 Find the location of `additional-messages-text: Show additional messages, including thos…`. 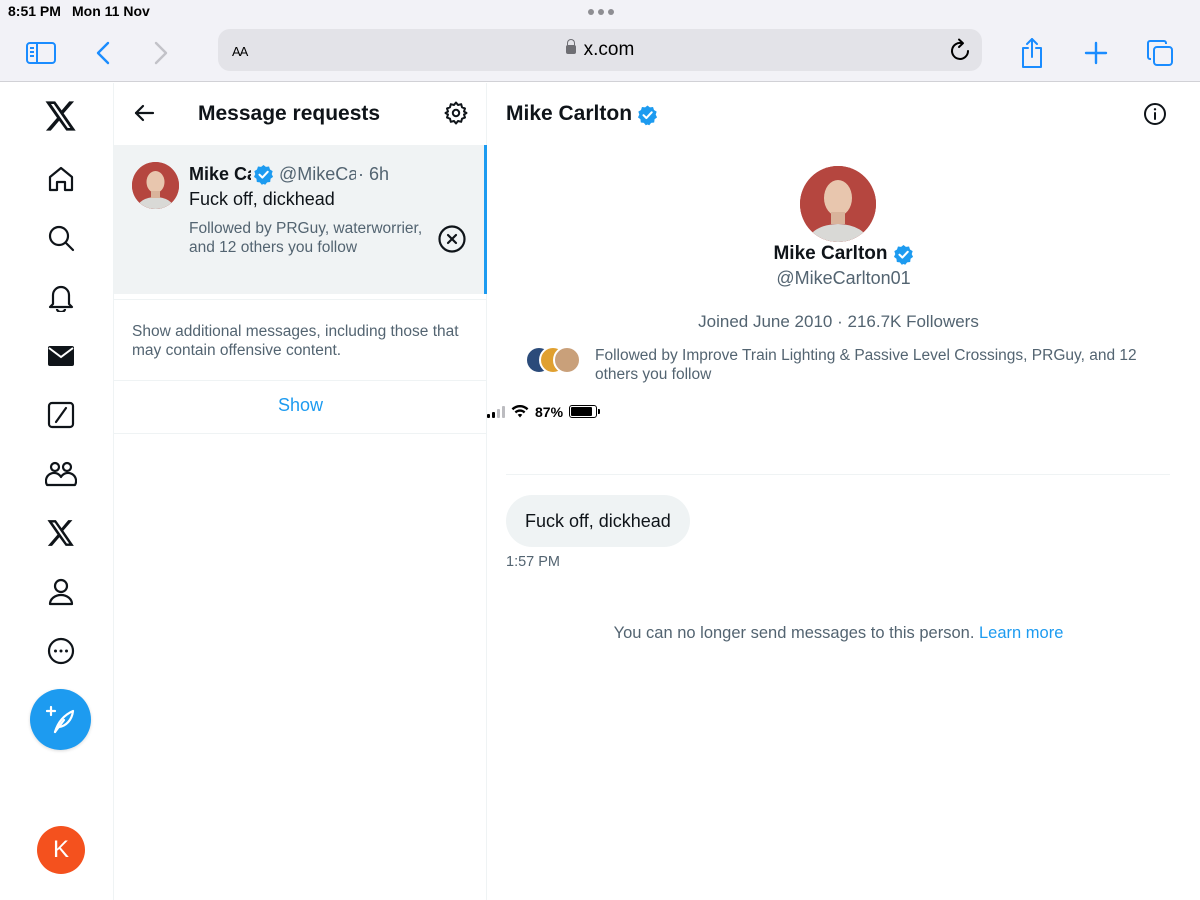

additional-messages-text: Show additional messages, including thos… is located at coordinates (295, 341).